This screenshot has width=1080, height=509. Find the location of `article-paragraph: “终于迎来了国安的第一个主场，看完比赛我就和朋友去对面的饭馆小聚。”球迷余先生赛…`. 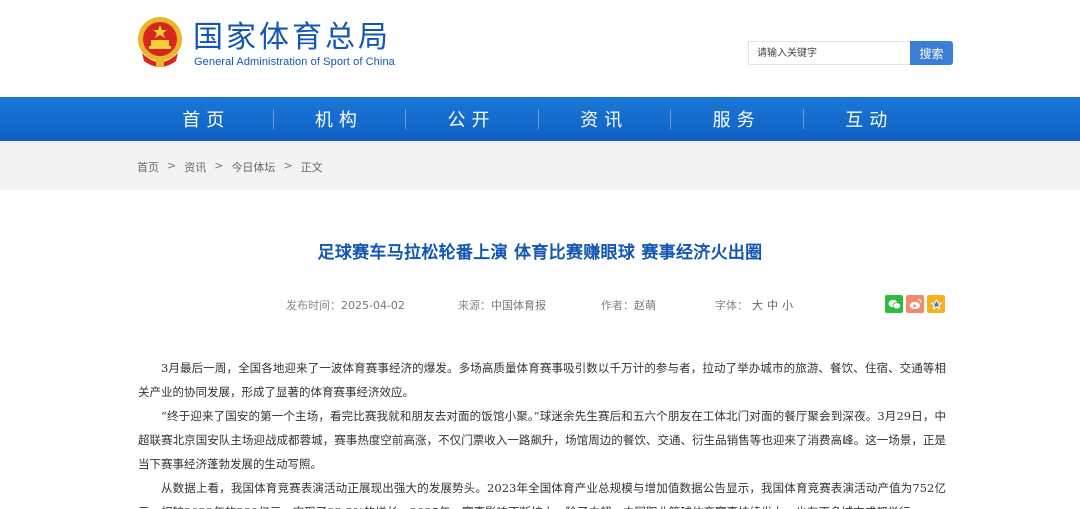

article-paragraph: “终于迎来了国安的第一个主场，看完比赛我就和朋友去对面的饭馆小聚。”球迷余先生赛… is located at coordinates (542, 440).